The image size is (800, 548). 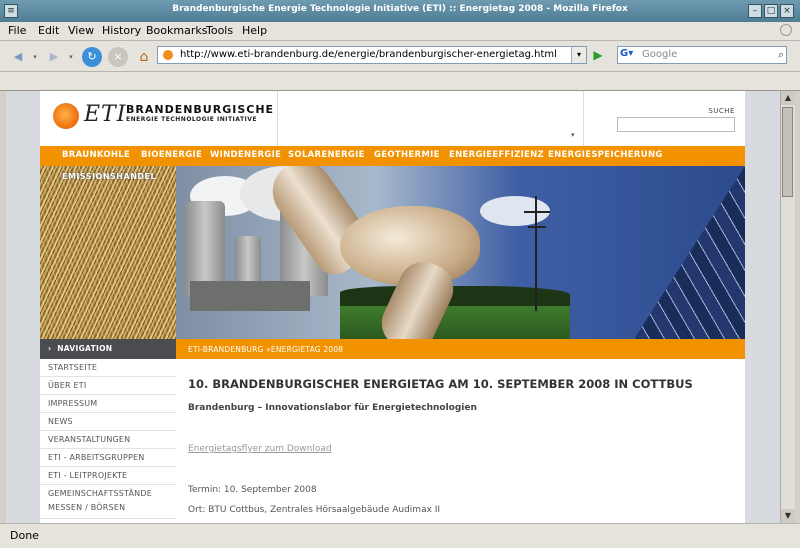 I want to click on sidebar-item-label: MESSEN / BÖRSEN, so click(x=87, y=507).